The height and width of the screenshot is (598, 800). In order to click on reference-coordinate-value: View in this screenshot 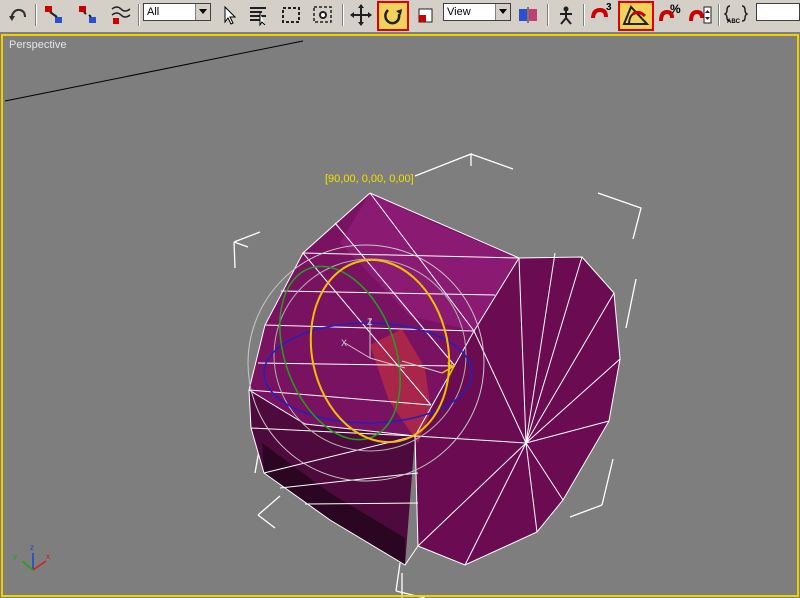, I will do `click(459, 12)`.